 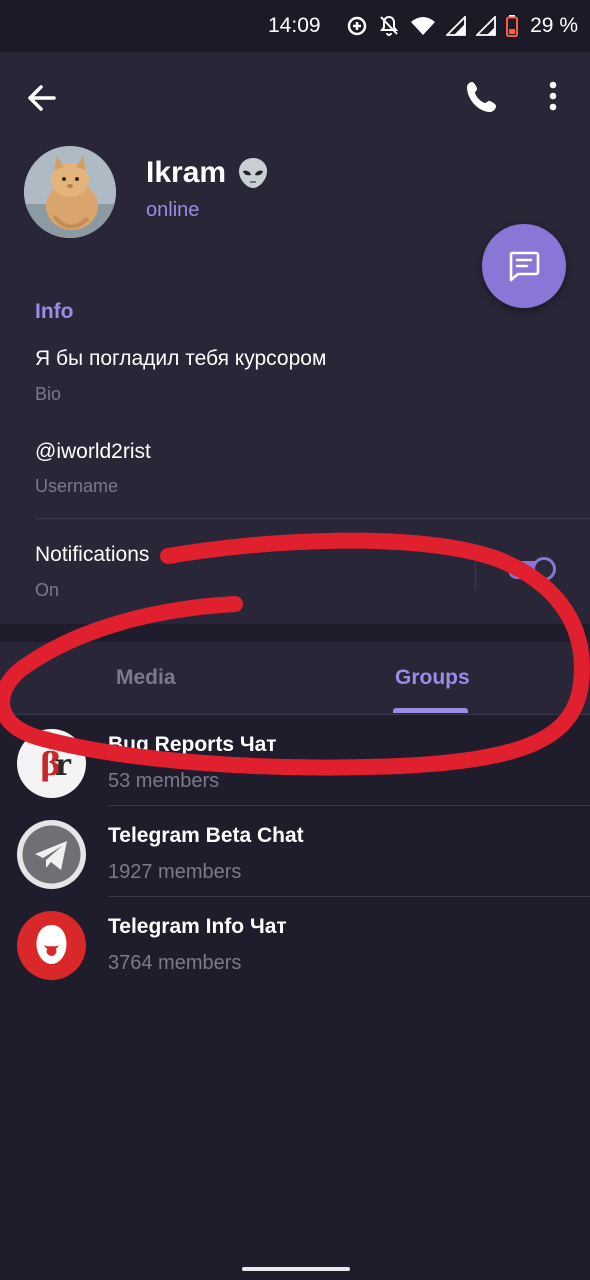 I want to click on group-members: 1927 members, so click(x=175, y=872).